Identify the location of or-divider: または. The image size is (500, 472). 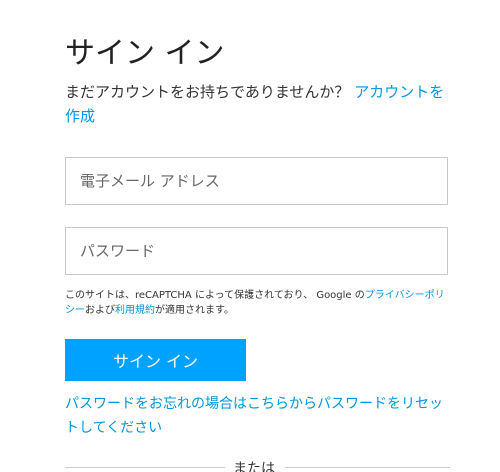
(257, 463).